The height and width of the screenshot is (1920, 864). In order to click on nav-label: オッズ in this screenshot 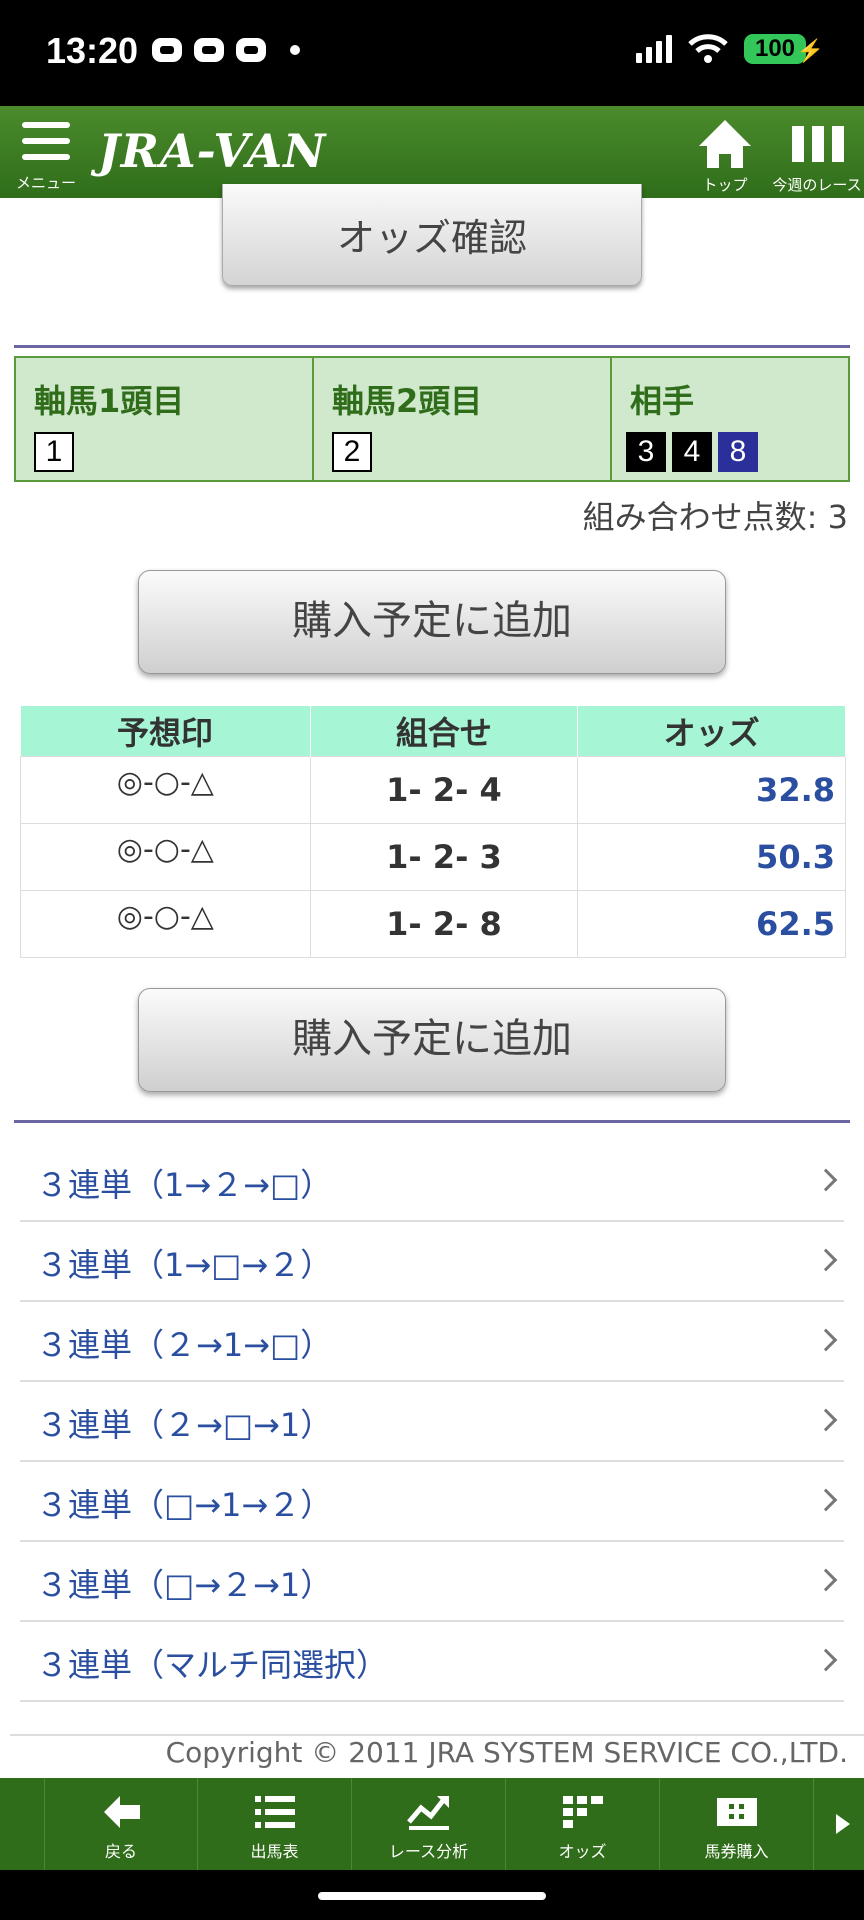, I will do `click(582, 1851)`.